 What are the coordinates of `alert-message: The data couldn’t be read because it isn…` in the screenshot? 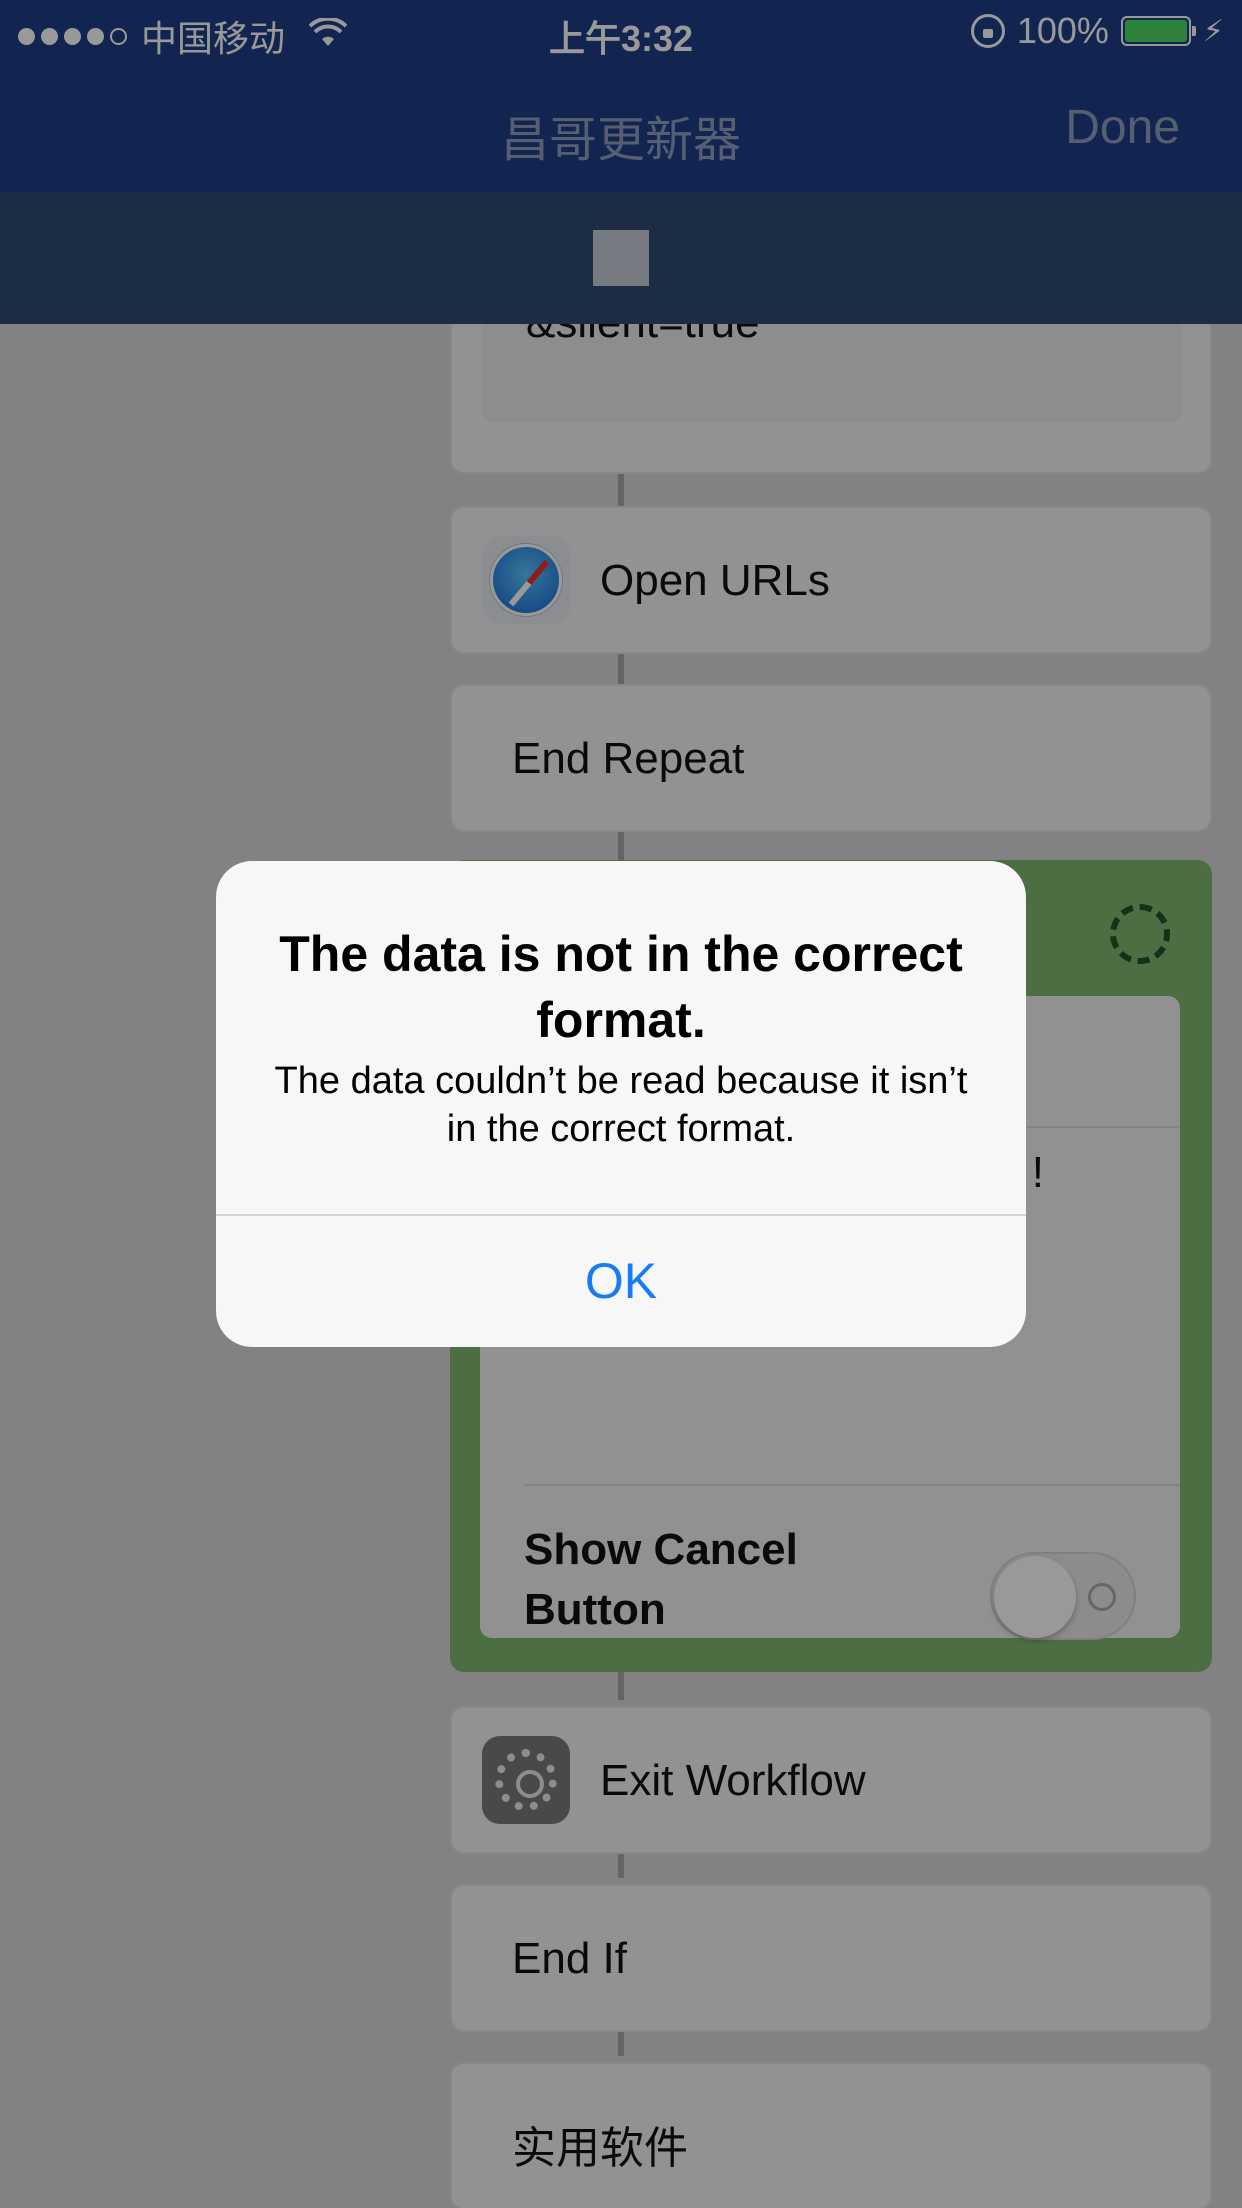 It's located at (621, 1105).